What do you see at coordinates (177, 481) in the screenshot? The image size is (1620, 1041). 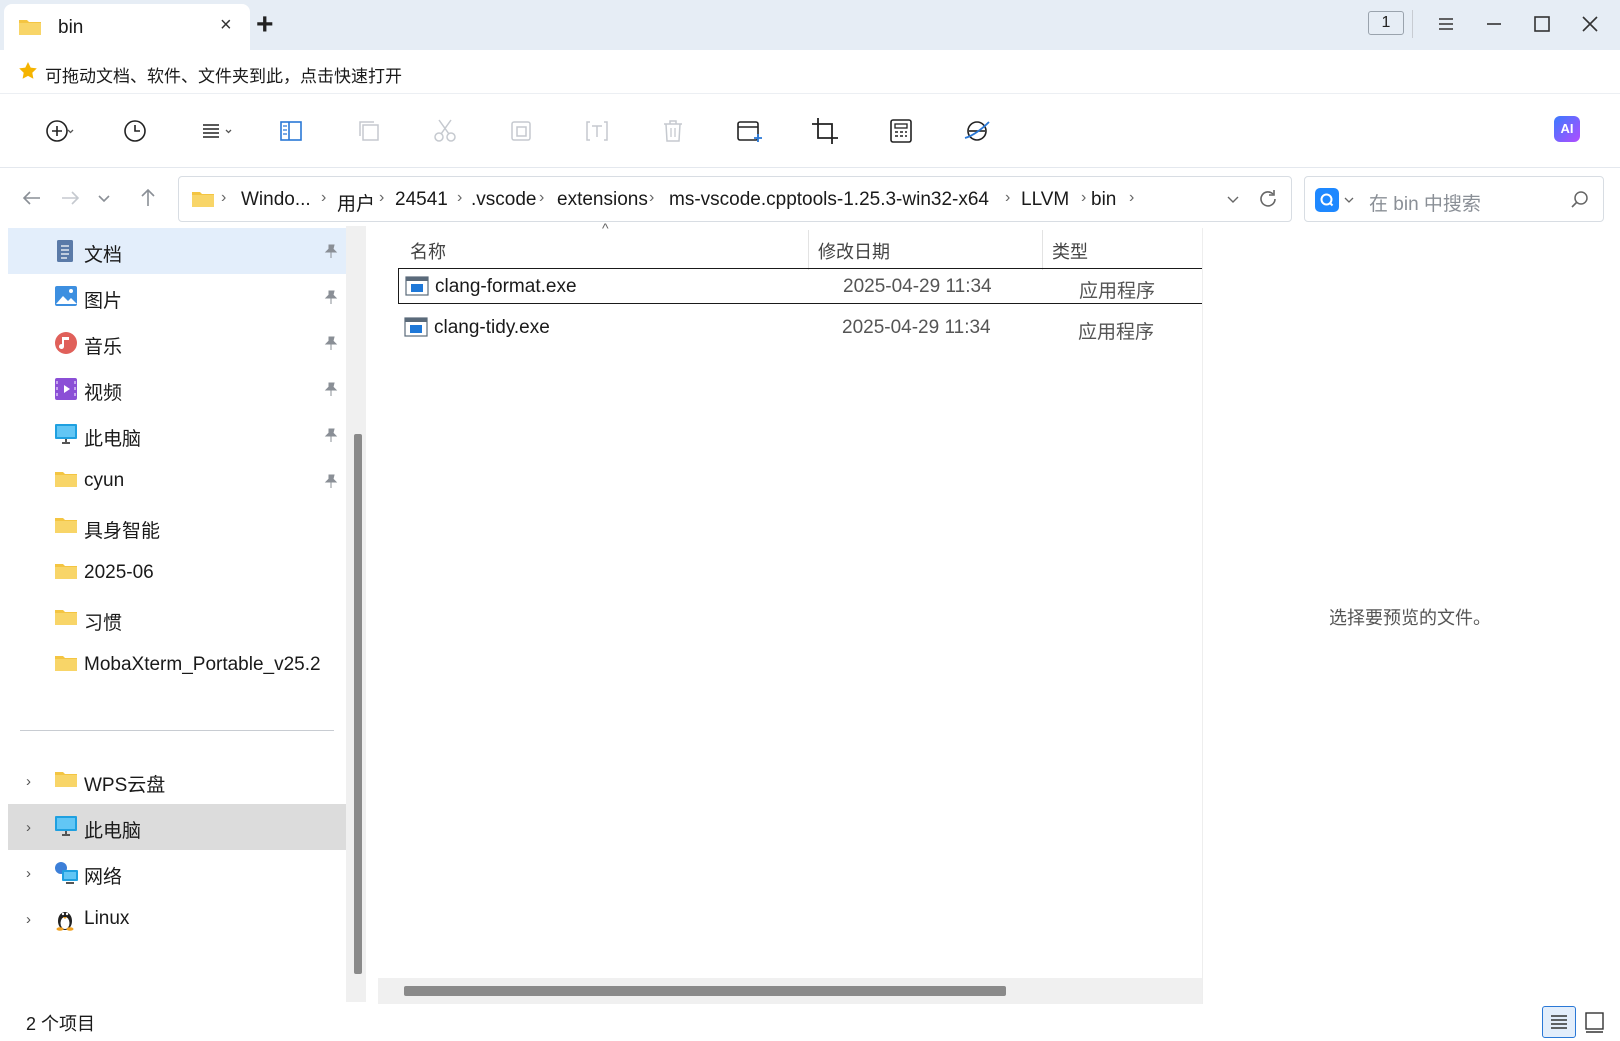 I see `sidebar-item-cyun: cyun` at bounding box center [177, 481].